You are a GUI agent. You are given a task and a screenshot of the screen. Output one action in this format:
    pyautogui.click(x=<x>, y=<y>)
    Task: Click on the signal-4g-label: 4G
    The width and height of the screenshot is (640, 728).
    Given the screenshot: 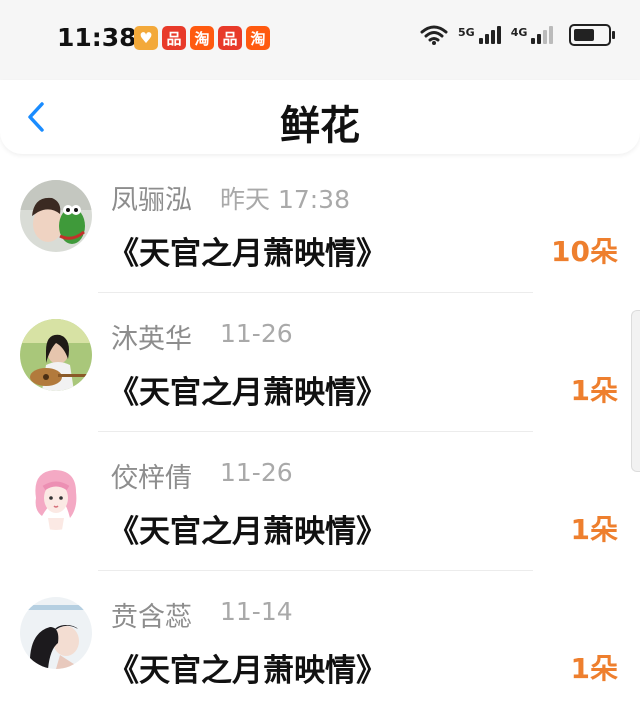 What is the action you would take?
    pyautogui.click(x=519, y=32)
    